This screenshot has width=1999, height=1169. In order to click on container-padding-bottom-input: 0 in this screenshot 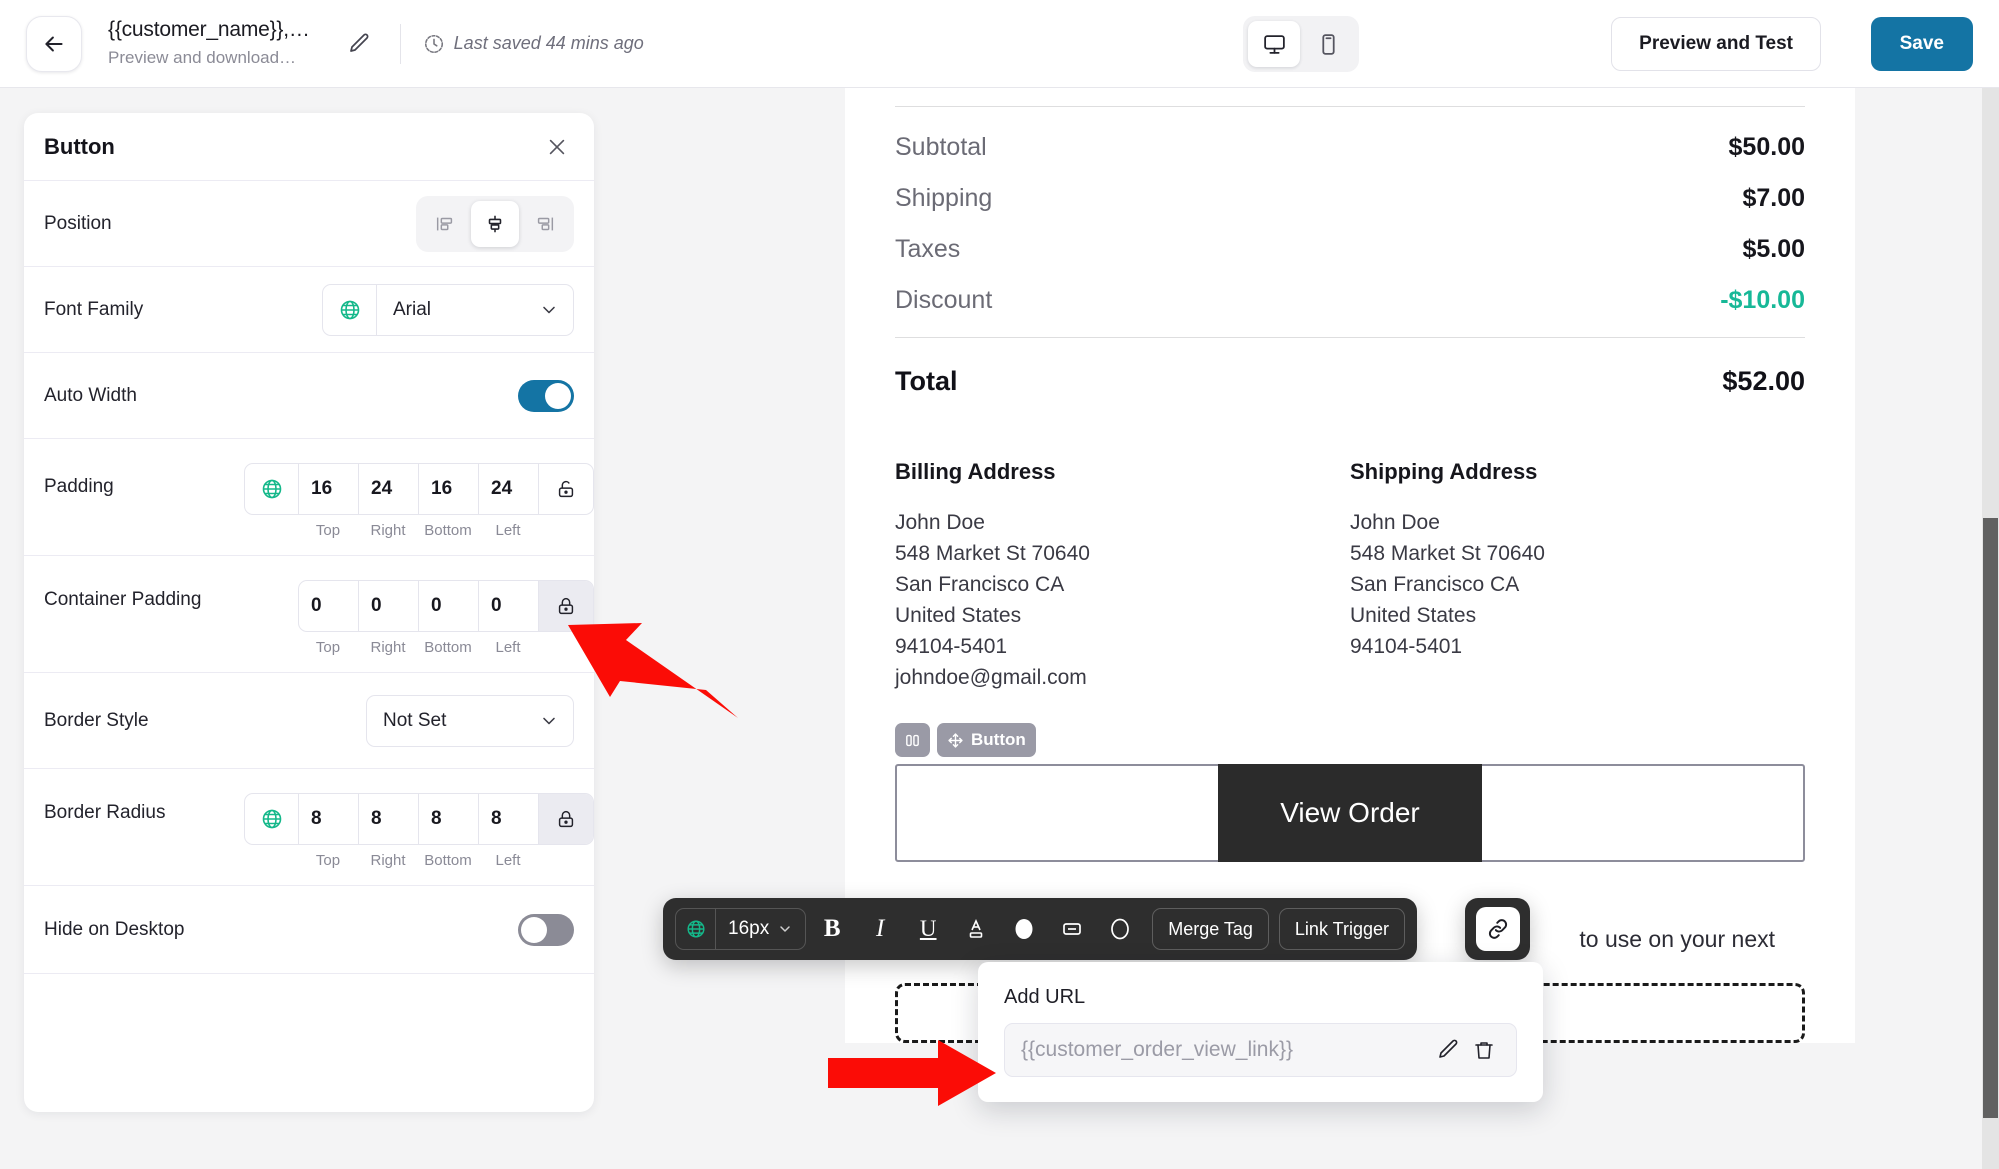, I will do `click(449, 606)`.